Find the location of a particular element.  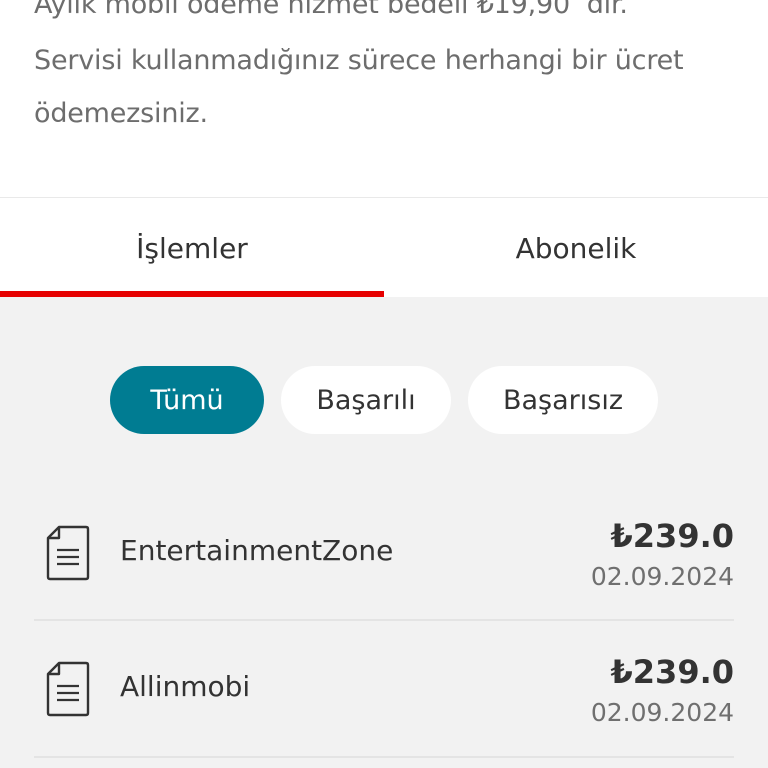

active-tab-indicator is located at coordinates (192, 294).